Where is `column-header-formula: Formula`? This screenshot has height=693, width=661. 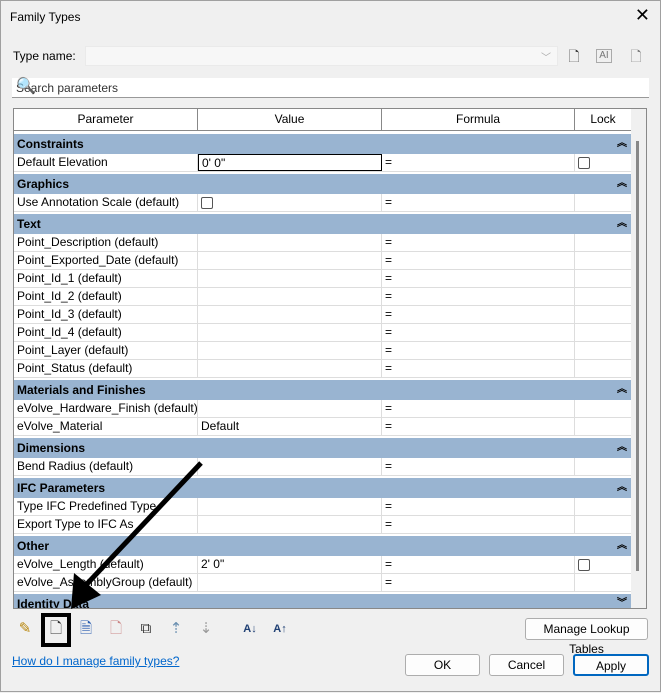
column-header-formula: Formula is located at coordinates (478, 119).